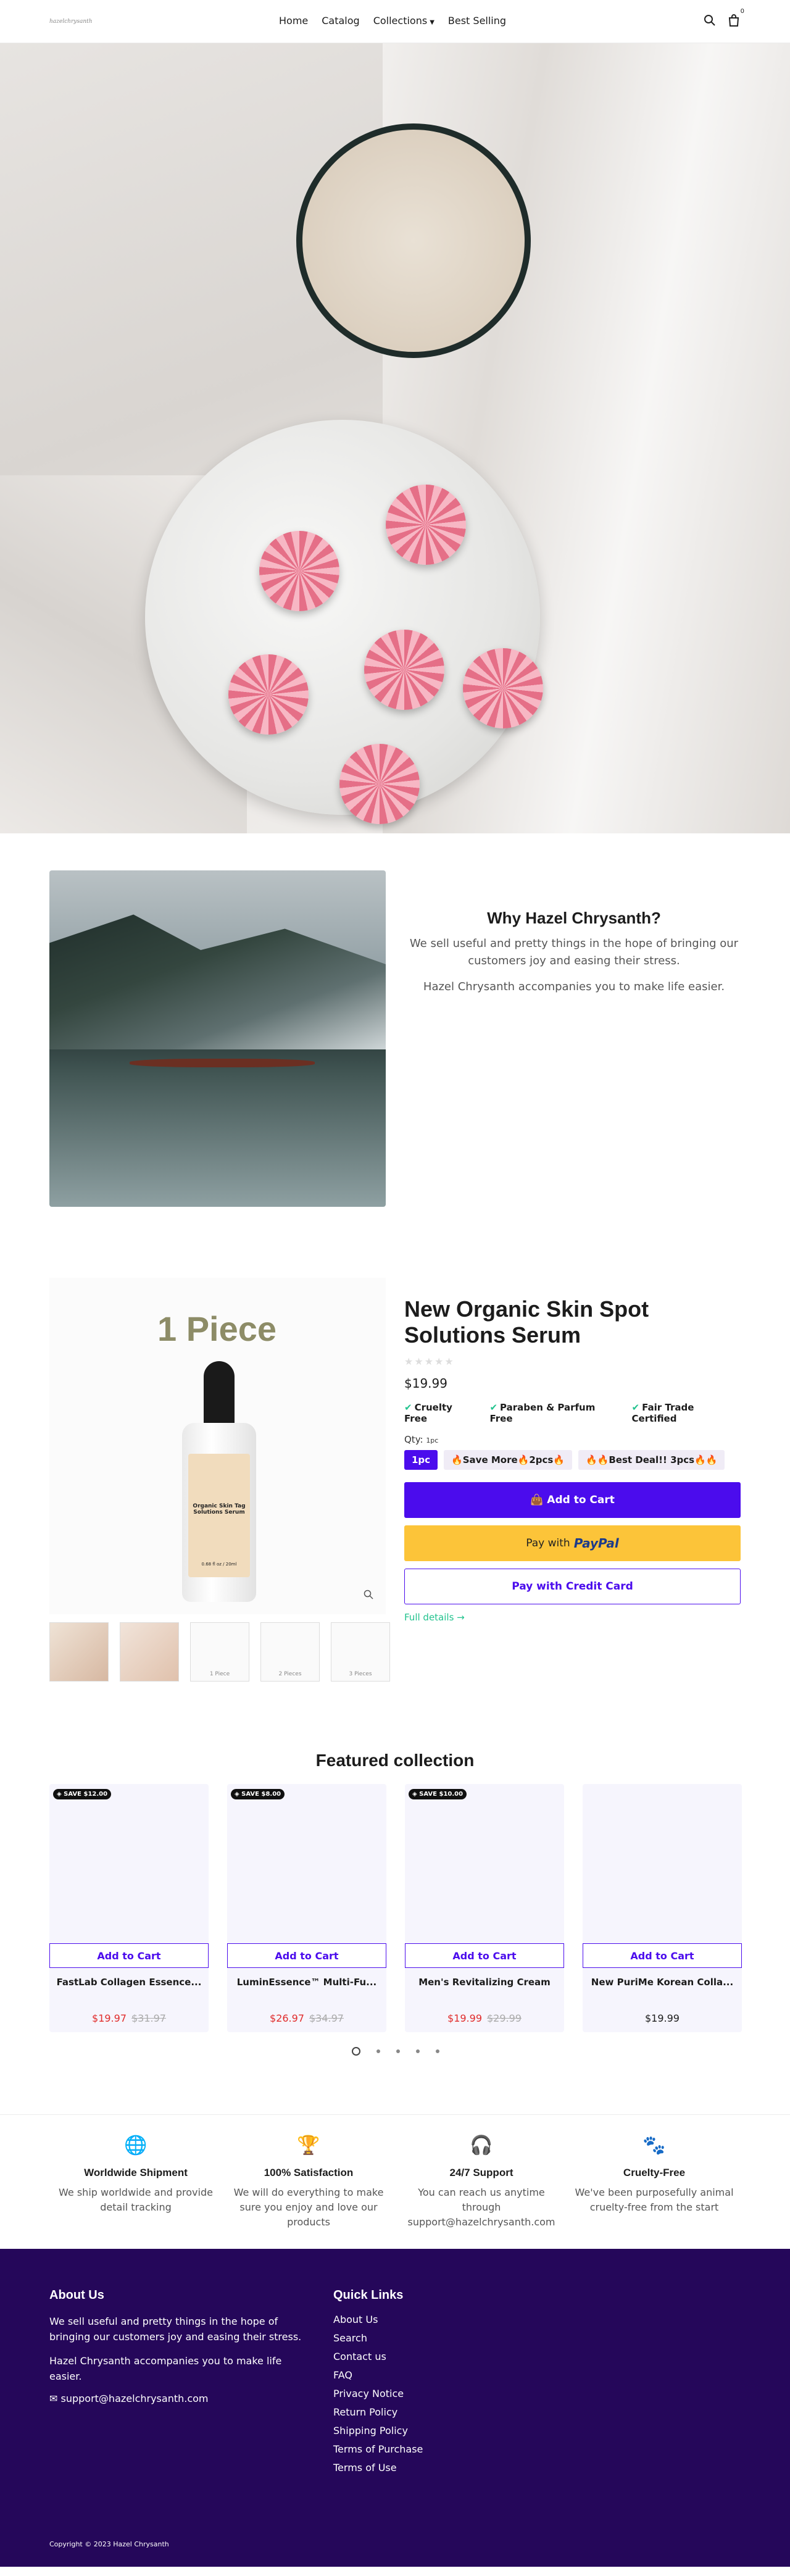 Image resolution: width=790 pixels, height=2576 pixels. I want to click on qty-label: Qty: 1pc, so click(572, 1439).